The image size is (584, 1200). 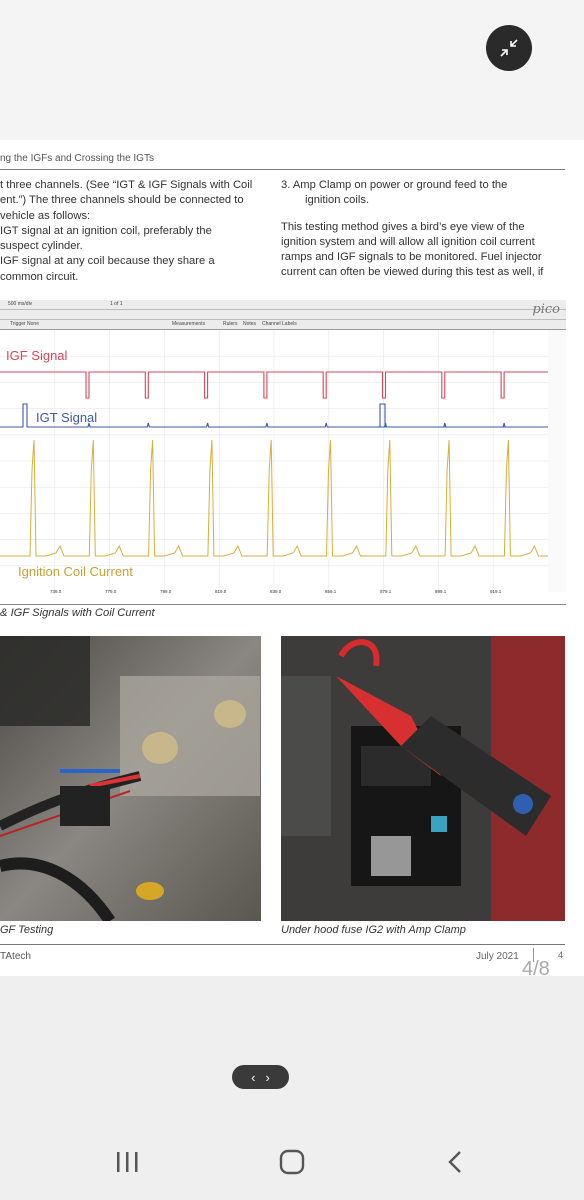 What do you see at coordinates (27, 930) in the screenshot?
I see `left-photo-caption: GF Testing` at bounding box center [27, 930].